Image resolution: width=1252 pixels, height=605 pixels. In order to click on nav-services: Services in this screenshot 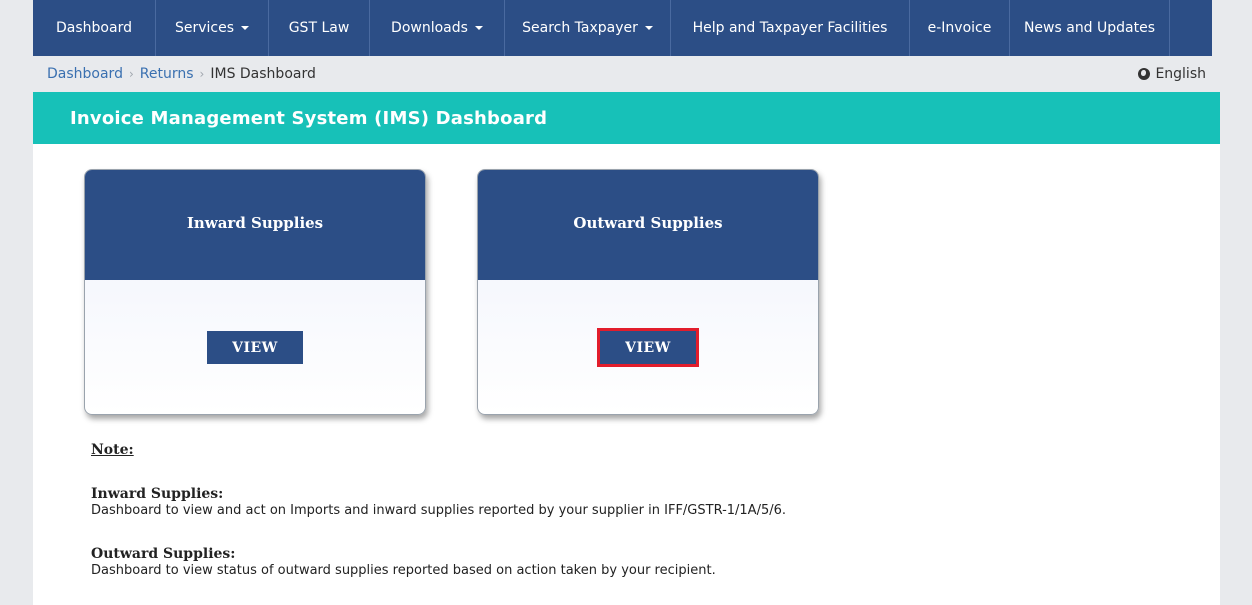, I will do `click(212, 28)`.